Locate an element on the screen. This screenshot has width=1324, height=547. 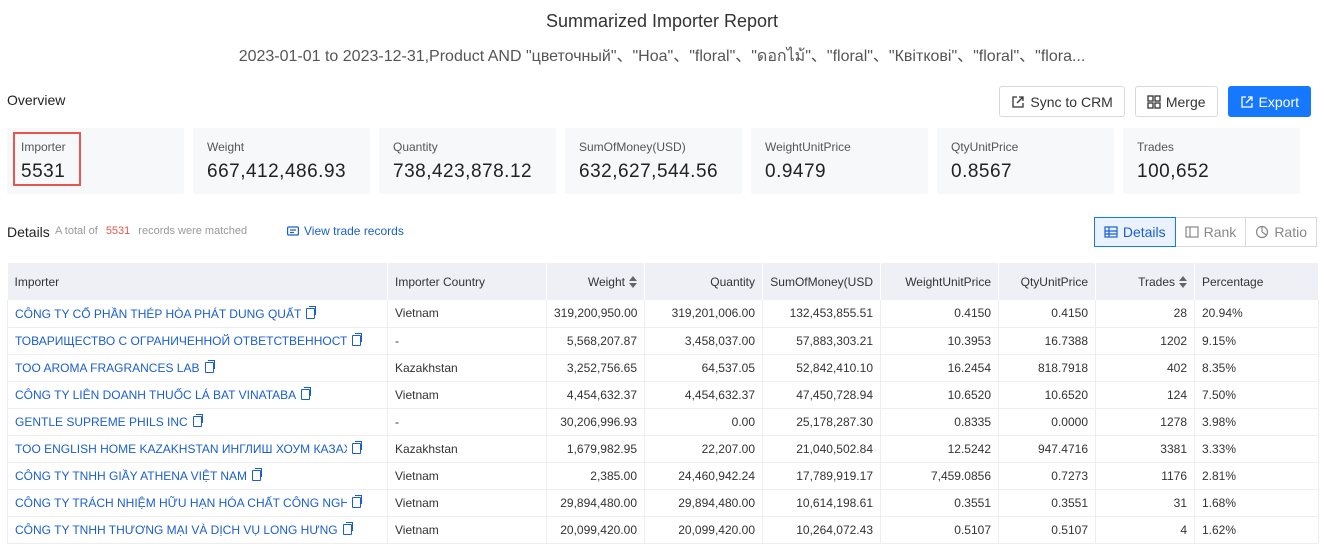
cell-importer-country: Kazakhstan is located at coordinates (467, 368).